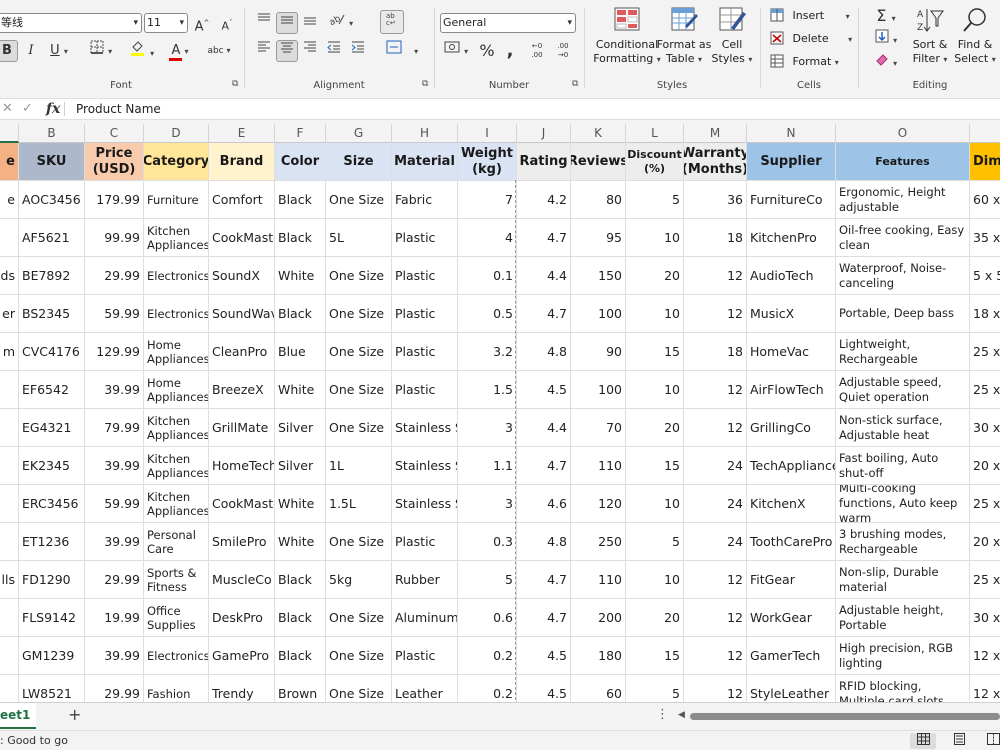 Image resolution: width=1000 pixels, height=750 pixels. What do you see at coordinates (903, 238) in the screenshot?
I see `table-cell: Oil-free cooking, Easy clean` at bounding box center [903, 238].